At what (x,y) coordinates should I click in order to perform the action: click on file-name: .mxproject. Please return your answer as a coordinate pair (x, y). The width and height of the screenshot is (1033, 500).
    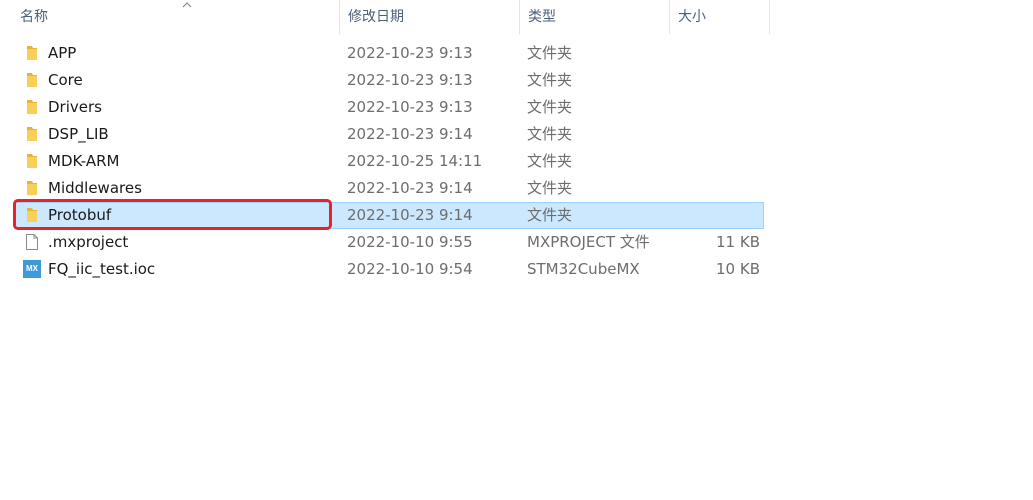
    Looking at the image, I should click on (88, 242).